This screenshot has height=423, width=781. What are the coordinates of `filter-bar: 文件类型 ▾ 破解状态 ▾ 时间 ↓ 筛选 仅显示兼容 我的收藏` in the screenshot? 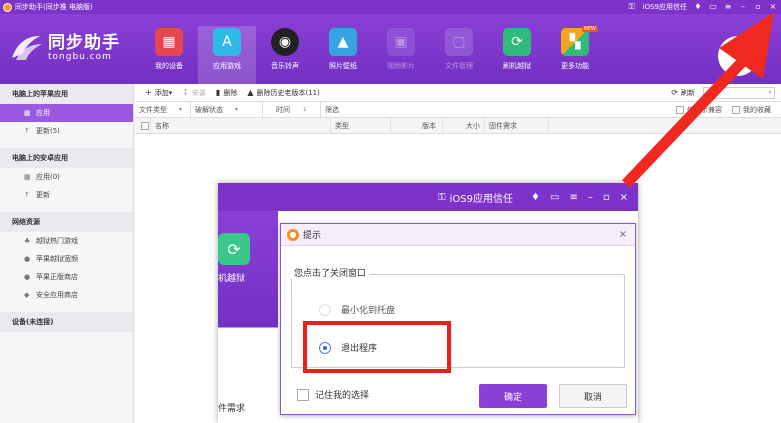 It's located at (458, 110).